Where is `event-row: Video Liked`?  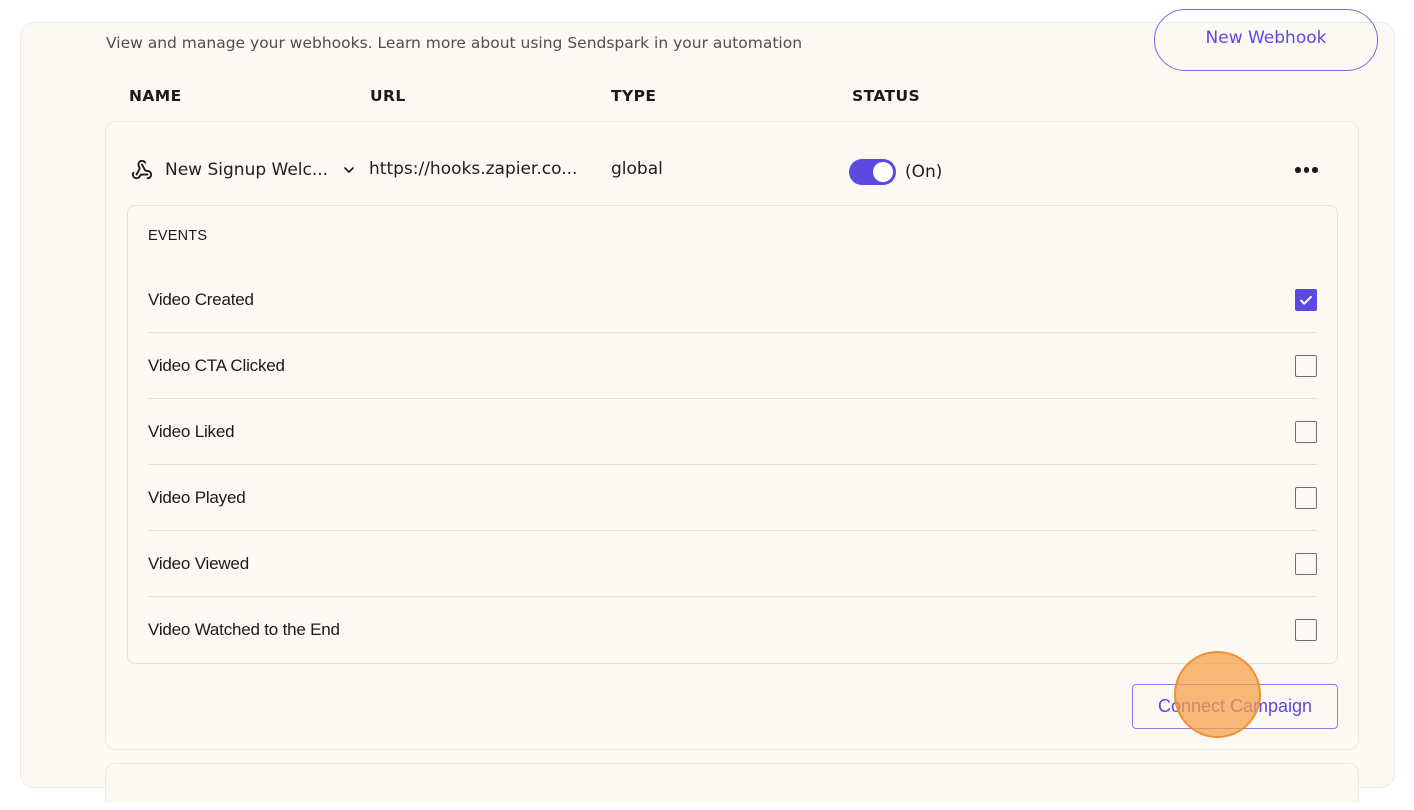 event-row: Video Liked is located at coordinates (732, 432).